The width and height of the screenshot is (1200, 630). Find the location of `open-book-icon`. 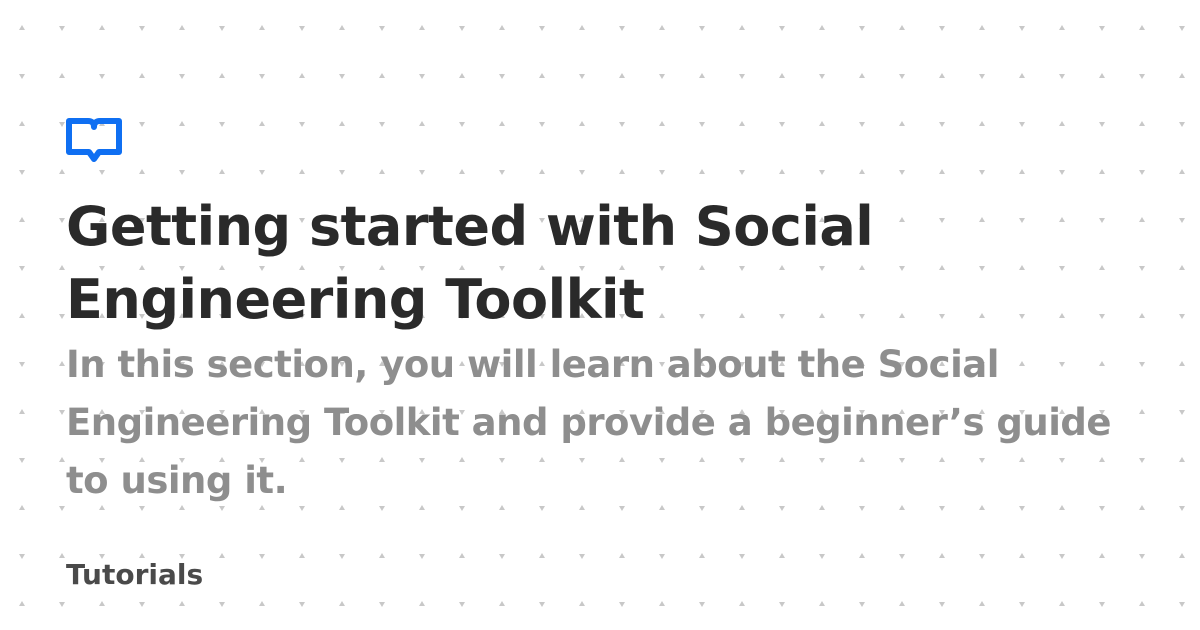

open-book-icon is located at coordinates (94, 140).